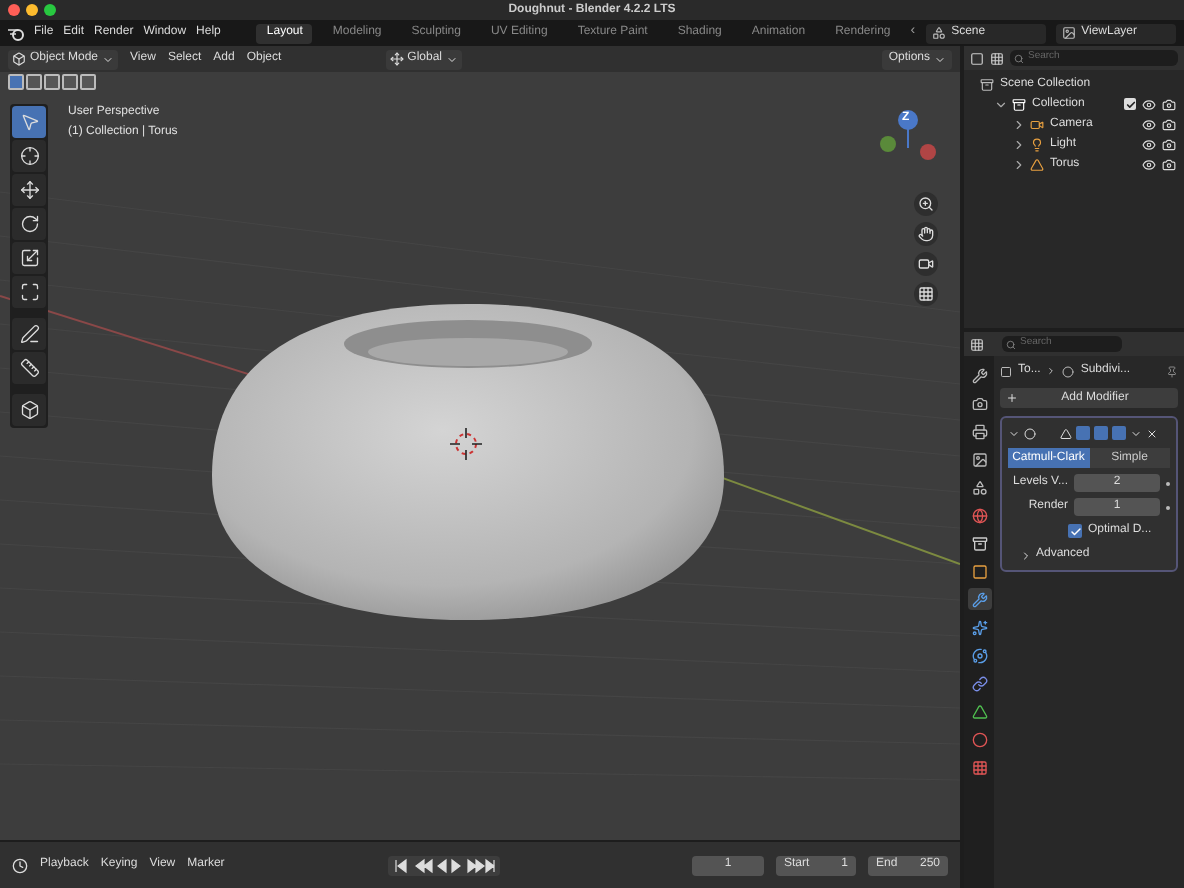 The height and width of the screenshot is (888, 1184). I want to click on wrench-icon, so click(979, 599).